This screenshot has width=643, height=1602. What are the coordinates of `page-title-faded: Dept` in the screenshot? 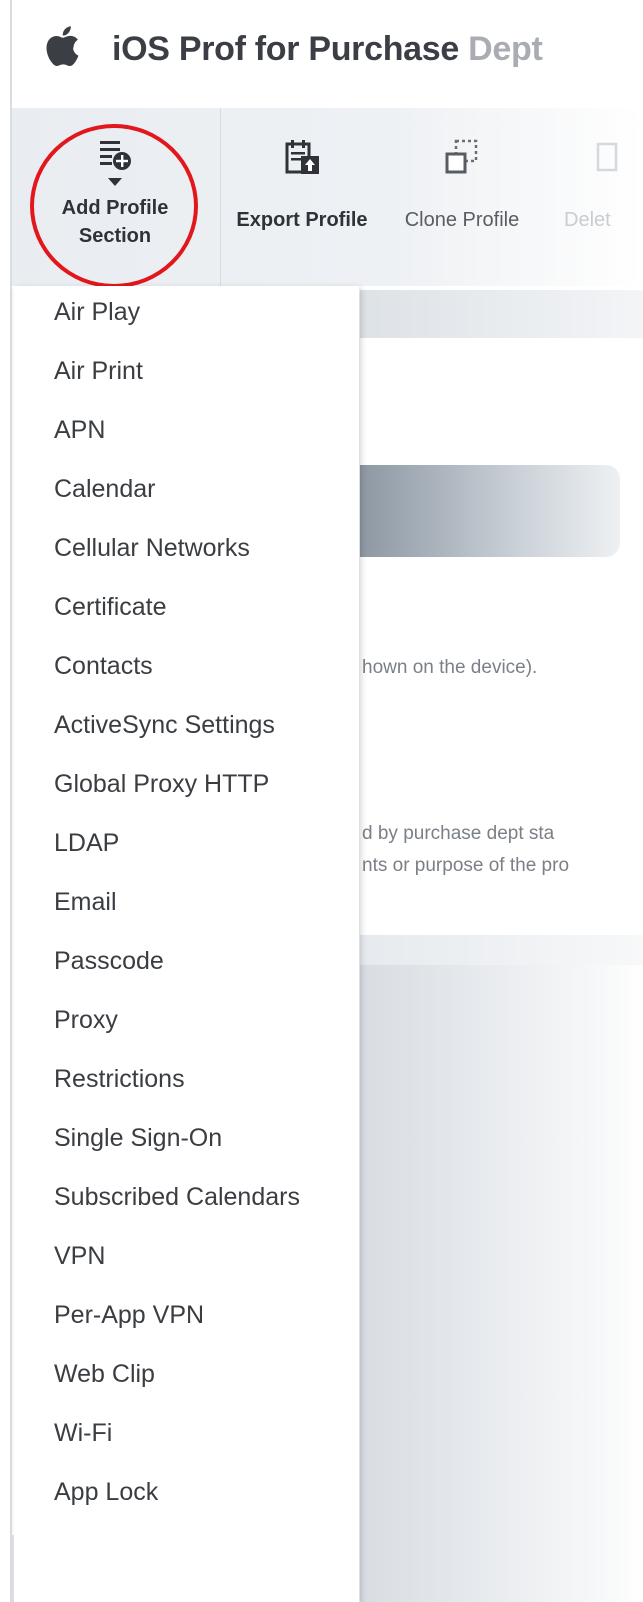 It's located at (505, 49).